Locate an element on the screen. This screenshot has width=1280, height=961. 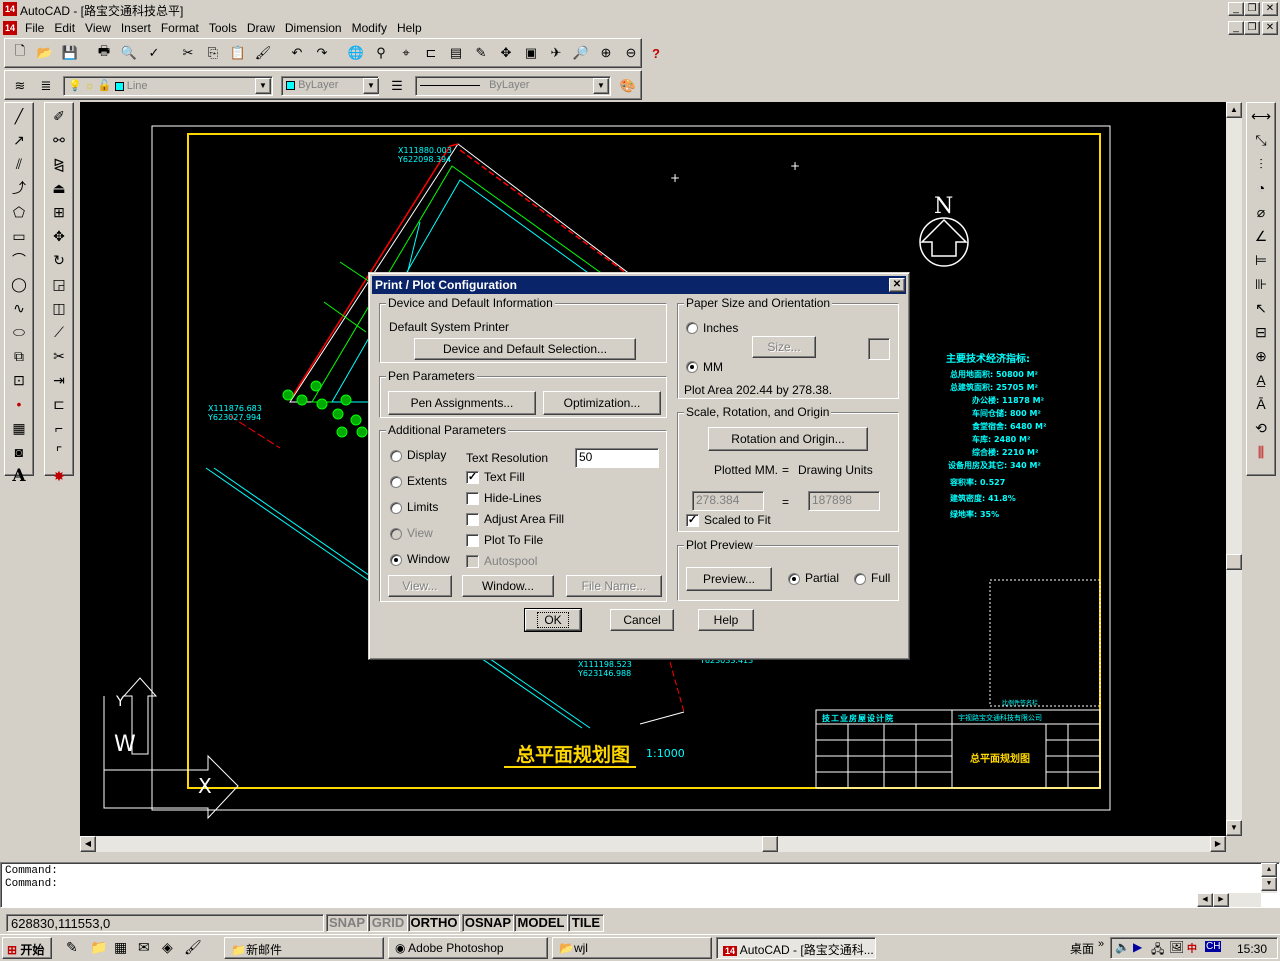
volume-icon: 🔈 is located at coordinates (1122, 947).